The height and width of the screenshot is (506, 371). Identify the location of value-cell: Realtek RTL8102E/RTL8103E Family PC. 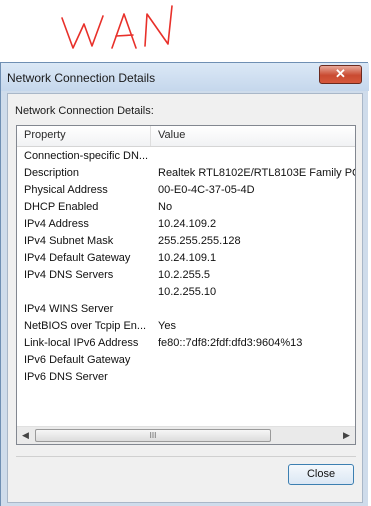
(257, 173).